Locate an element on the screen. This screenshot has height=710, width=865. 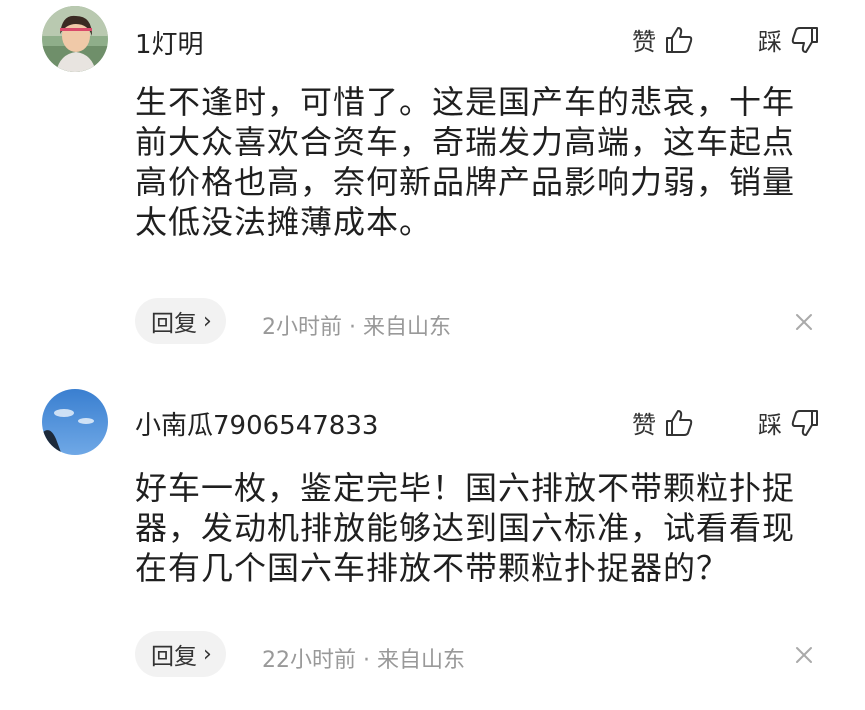
username: 1灯明 is located at coordinates (169, 42).